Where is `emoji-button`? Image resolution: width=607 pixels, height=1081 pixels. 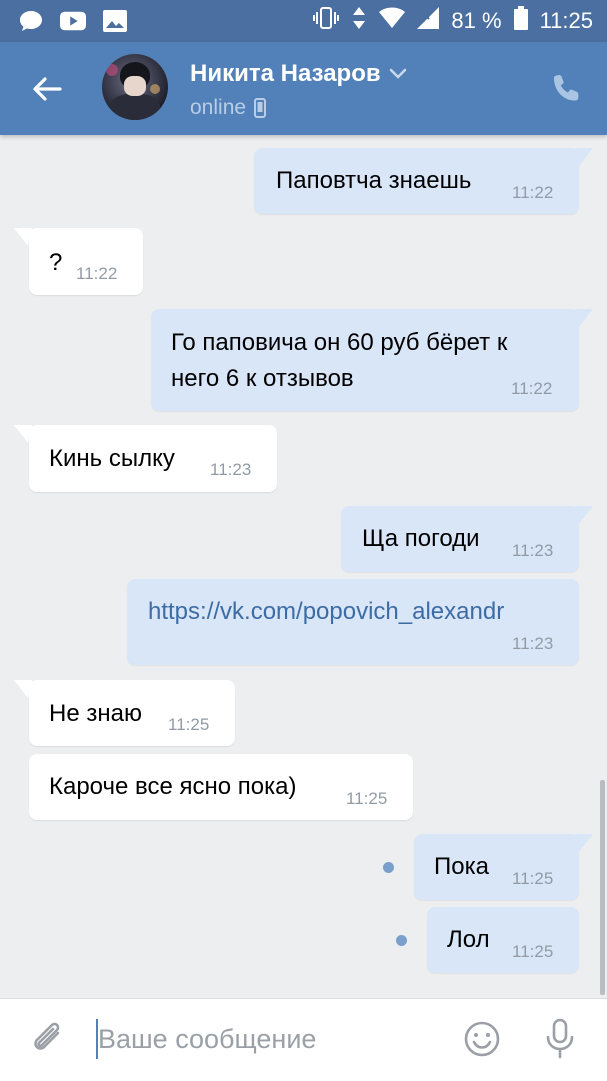 emoji-button is located at coordinates (482, 1039).